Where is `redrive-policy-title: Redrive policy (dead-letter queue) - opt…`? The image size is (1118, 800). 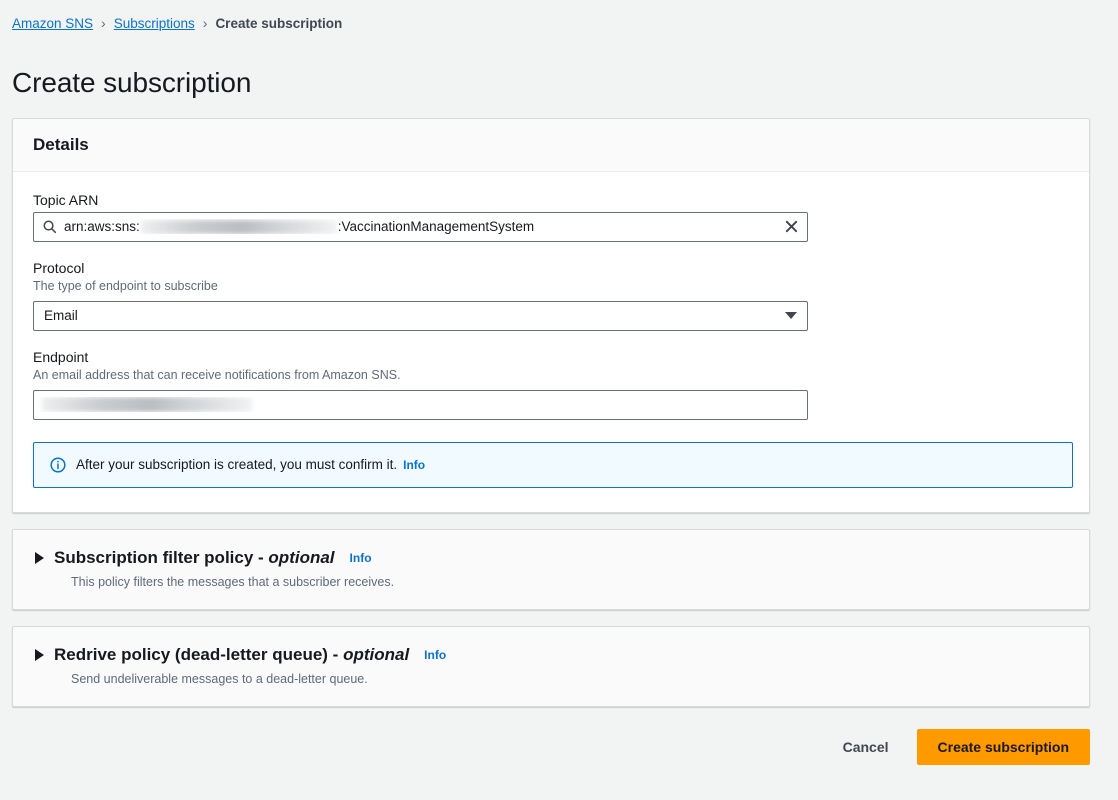
redrive-policy-title: Redrive policy (dead-letter queue) - opt… is located at coordinates (231, 655).